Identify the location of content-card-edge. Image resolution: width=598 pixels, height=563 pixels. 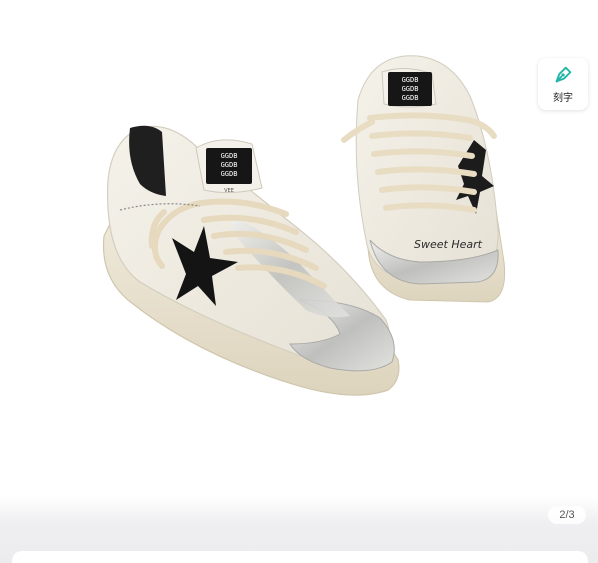
(300, 557).